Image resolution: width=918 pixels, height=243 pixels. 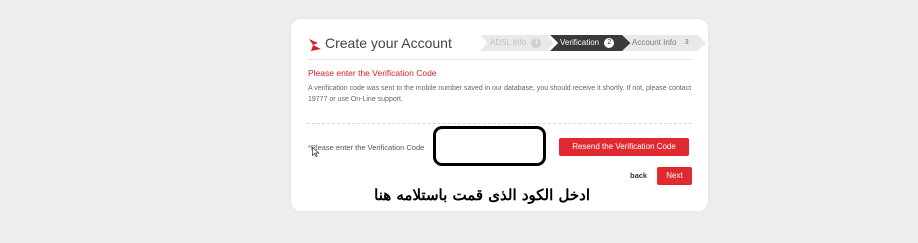 What do you see at coordinates (388, 43) in the screenshot?
I see `page-title: Create your Account` at bounding box center [388, 43].